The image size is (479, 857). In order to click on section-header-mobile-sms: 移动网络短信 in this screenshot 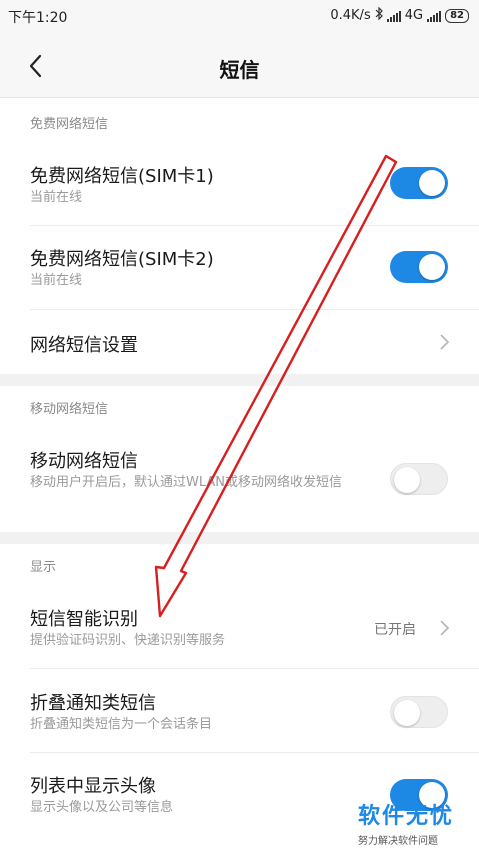, I will do `click(69, 409)`.